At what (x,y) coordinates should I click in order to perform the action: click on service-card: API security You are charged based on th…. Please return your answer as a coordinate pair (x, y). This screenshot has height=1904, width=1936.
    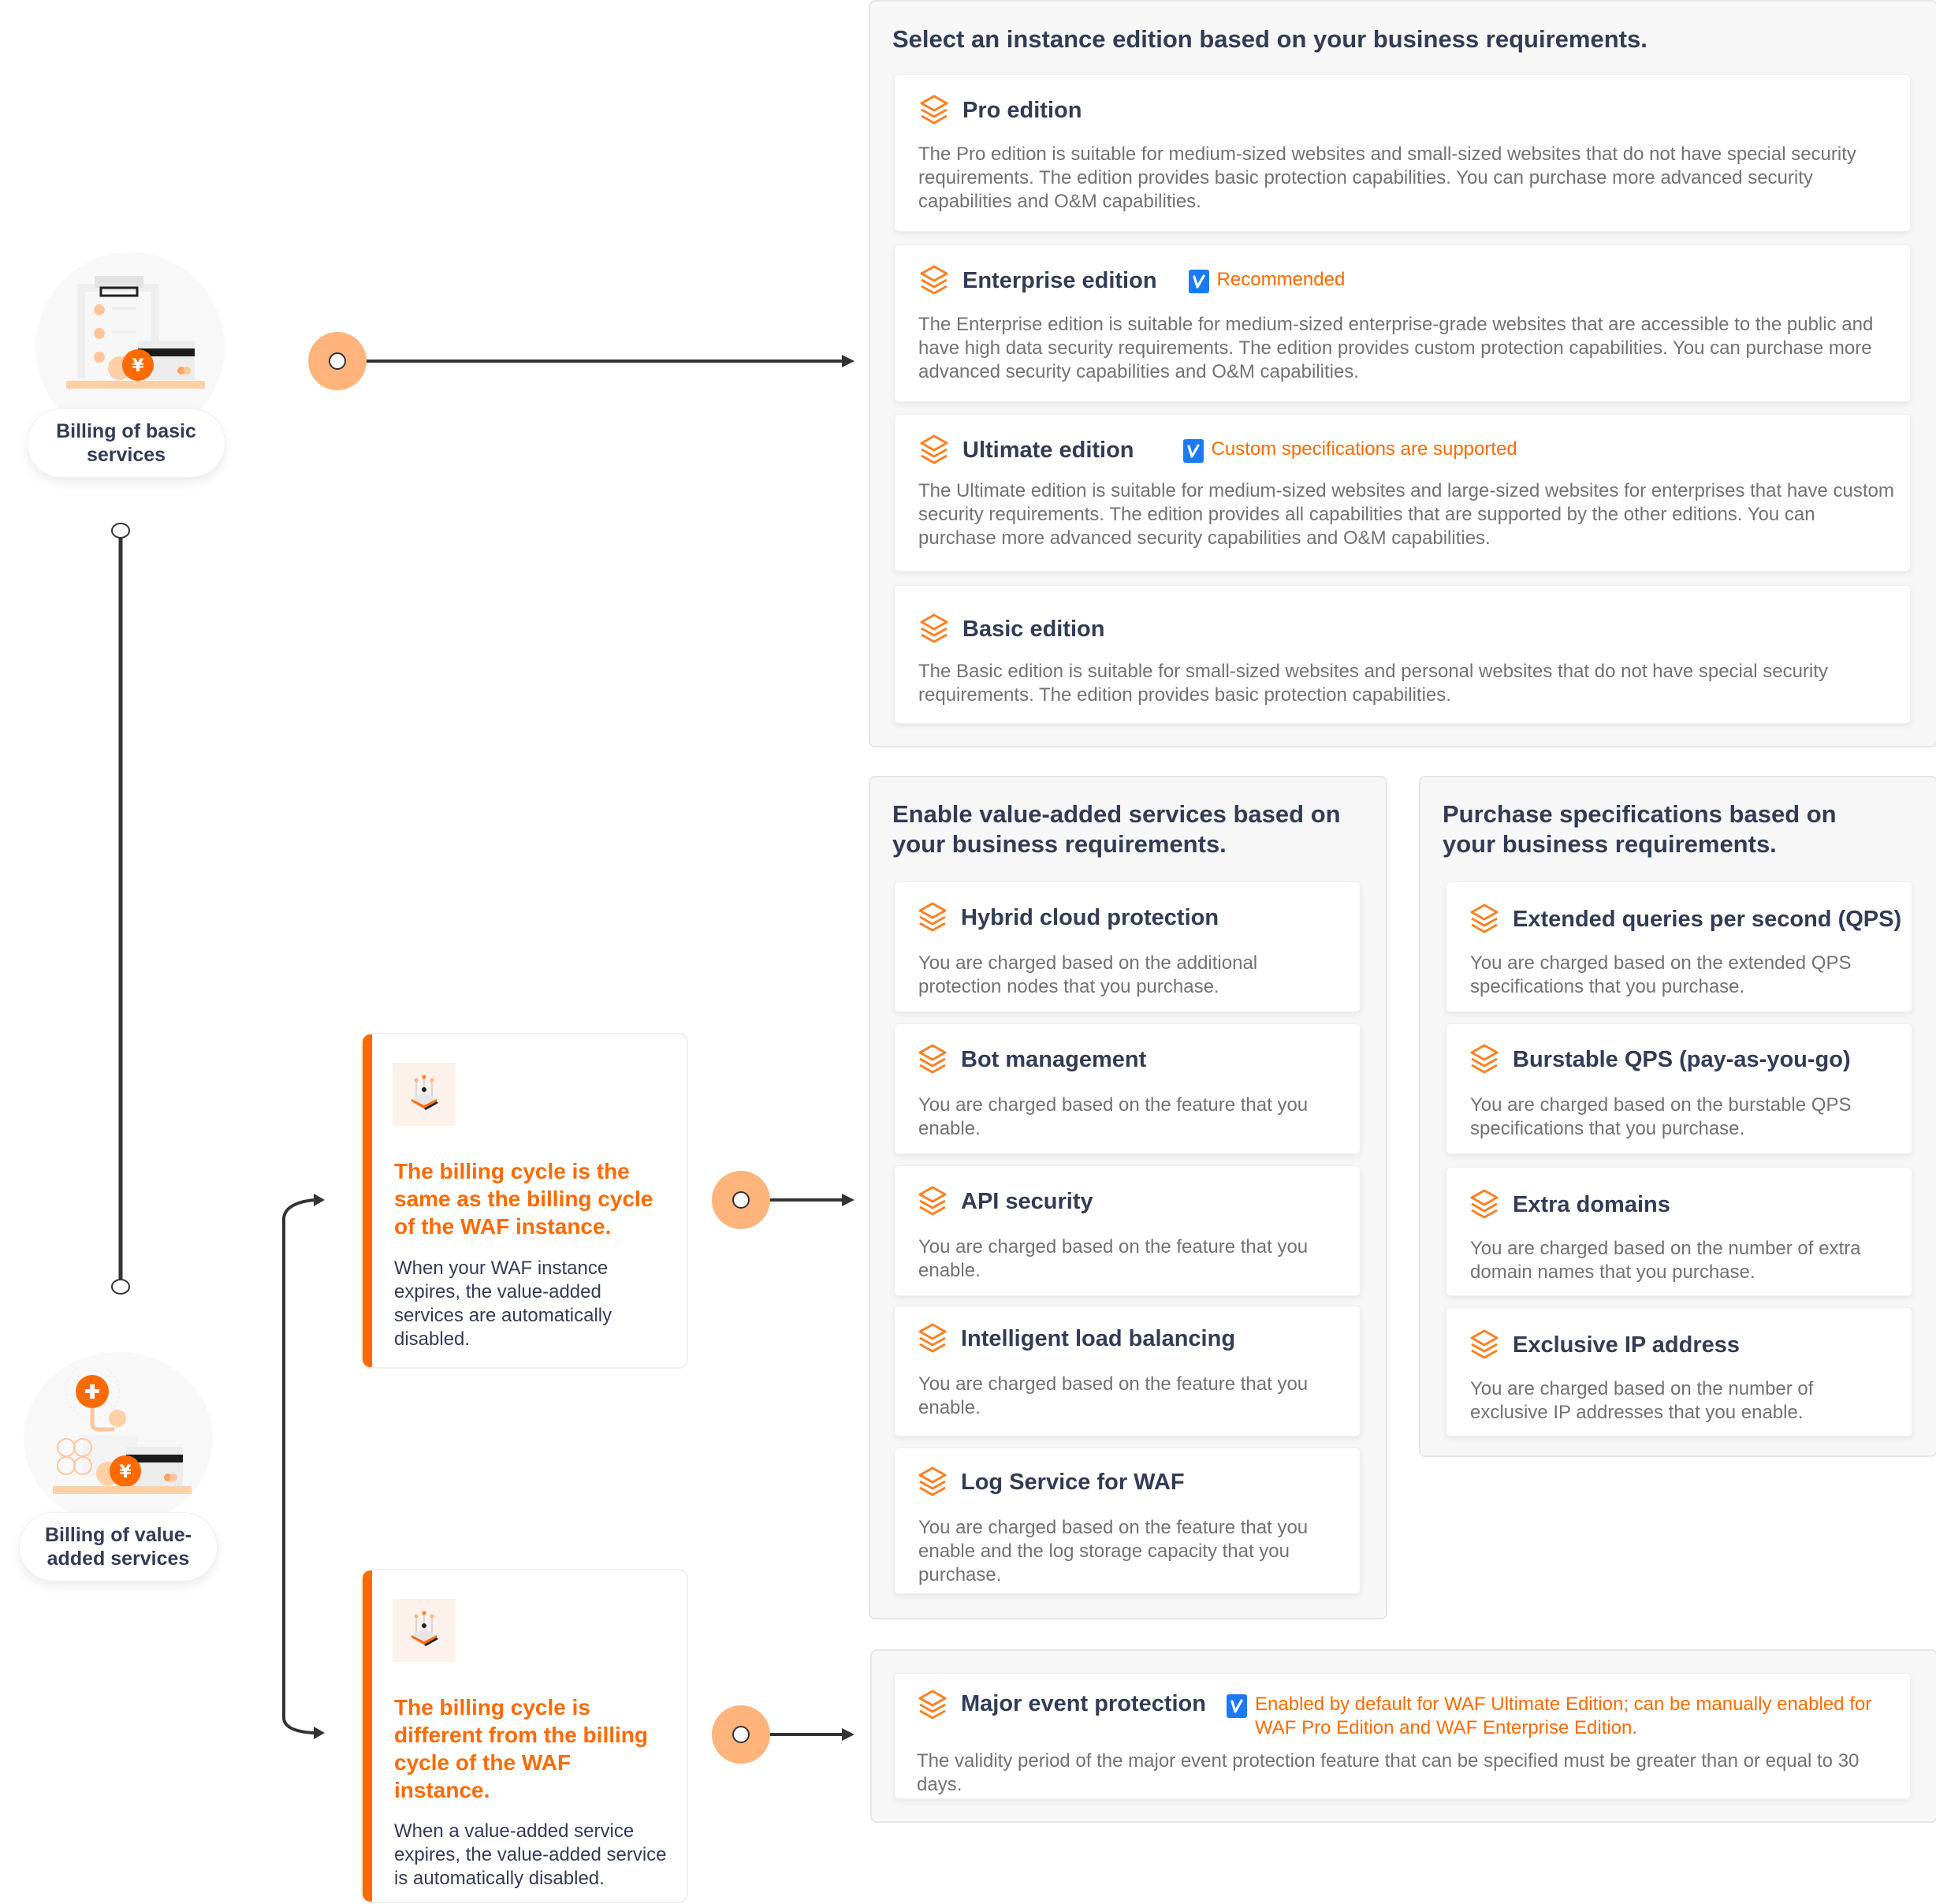
    Looking at the image, I should click on (1128, 1230).